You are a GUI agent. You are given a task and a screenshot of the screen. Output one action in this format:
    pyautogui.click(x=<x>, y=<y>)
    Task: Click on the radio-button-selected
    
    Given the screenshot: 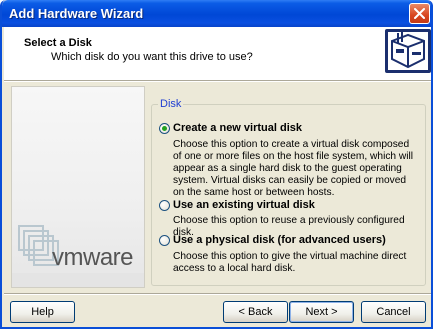 What is the action you would take?
    pyautogui.click(x=164, y=128)
    